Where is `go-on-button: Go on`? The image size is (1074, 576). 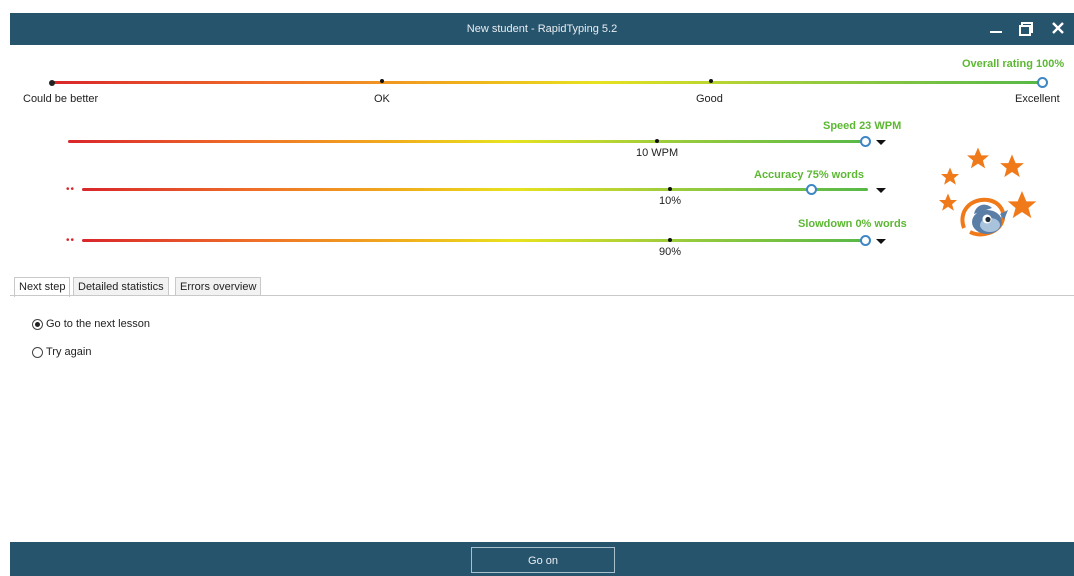
go-on-button: Go on is located at coordinates (543, 560).